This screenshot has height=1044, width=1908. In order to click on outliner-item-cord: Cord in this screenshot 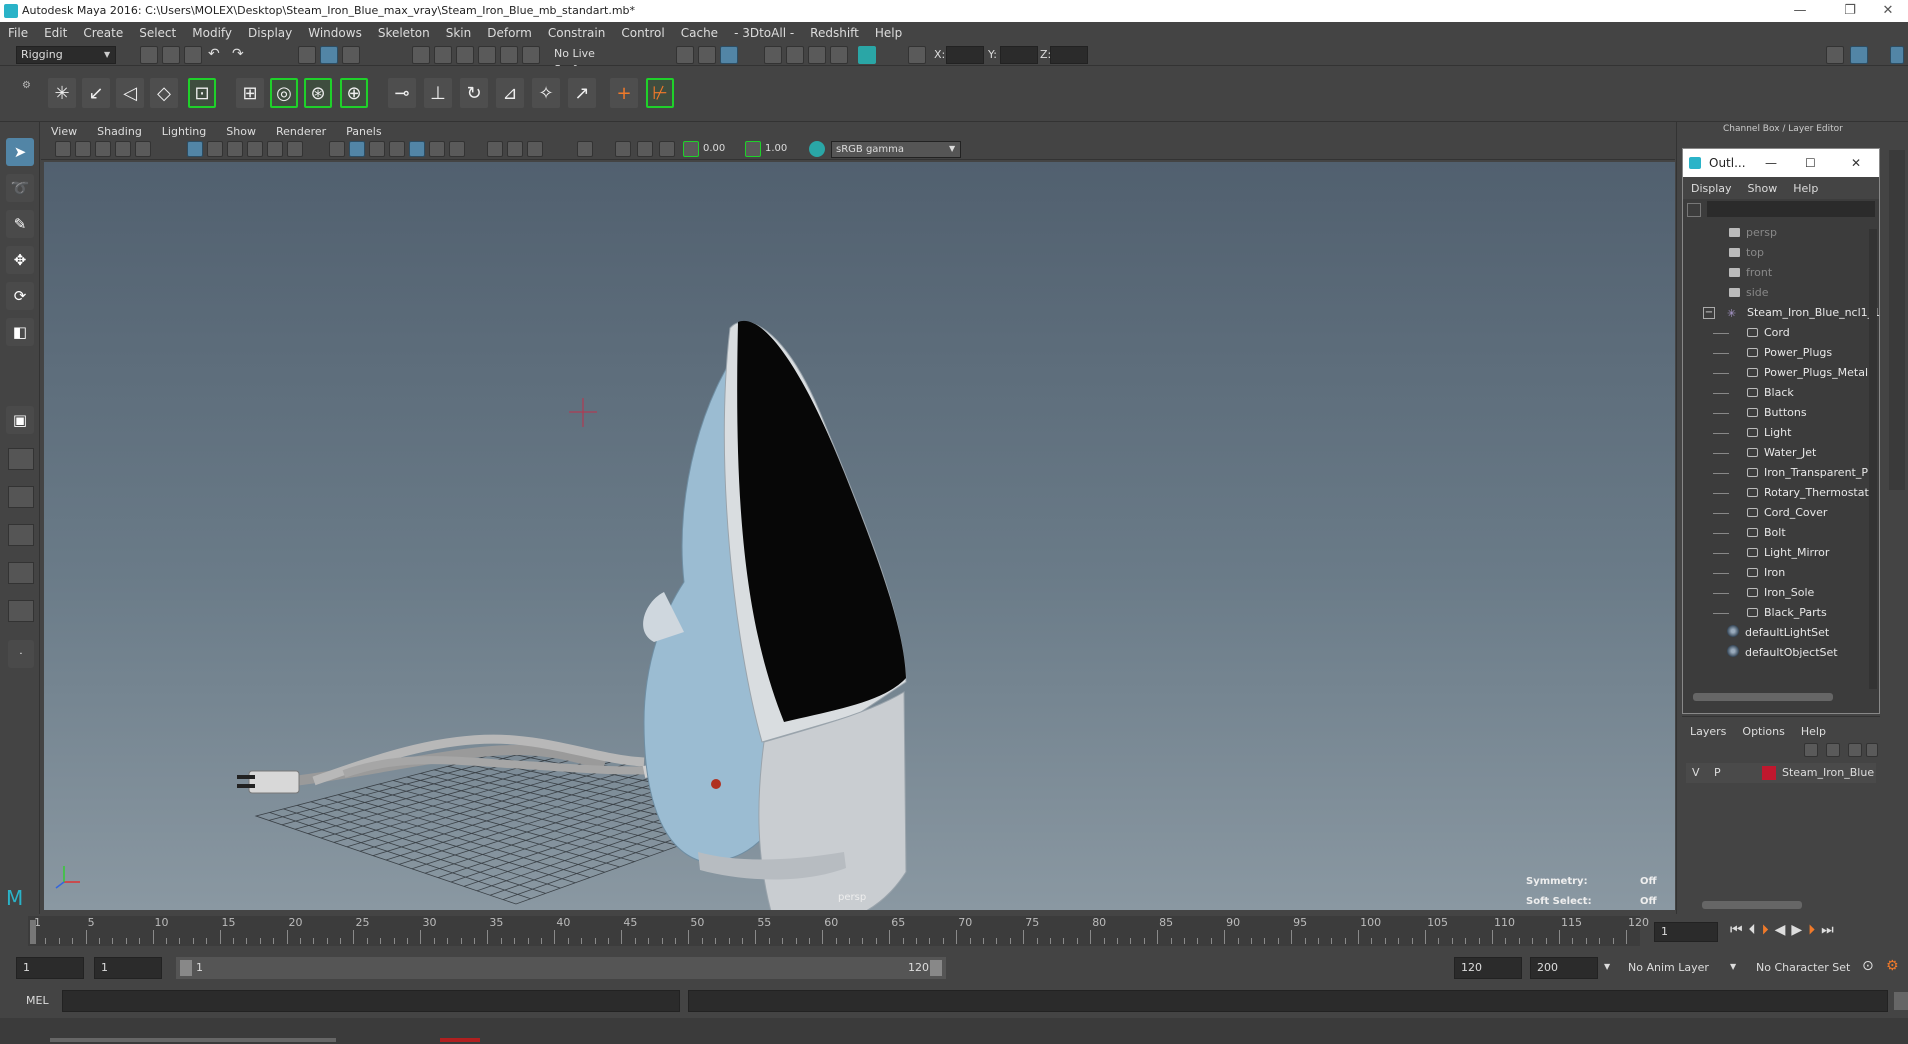, I will do `click(1768, 333)`.